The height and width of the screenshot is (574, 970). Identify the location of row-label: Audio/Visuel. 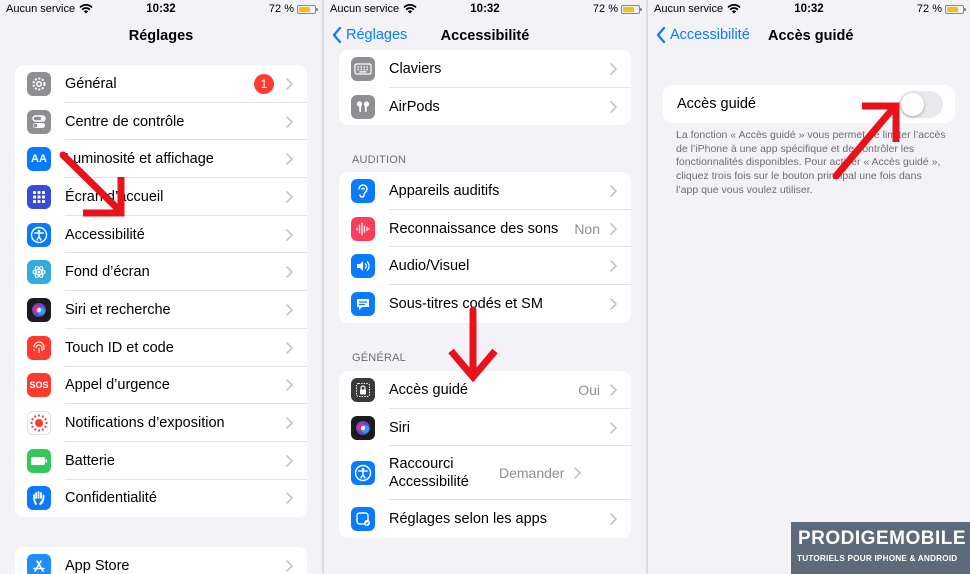
(429, 266).